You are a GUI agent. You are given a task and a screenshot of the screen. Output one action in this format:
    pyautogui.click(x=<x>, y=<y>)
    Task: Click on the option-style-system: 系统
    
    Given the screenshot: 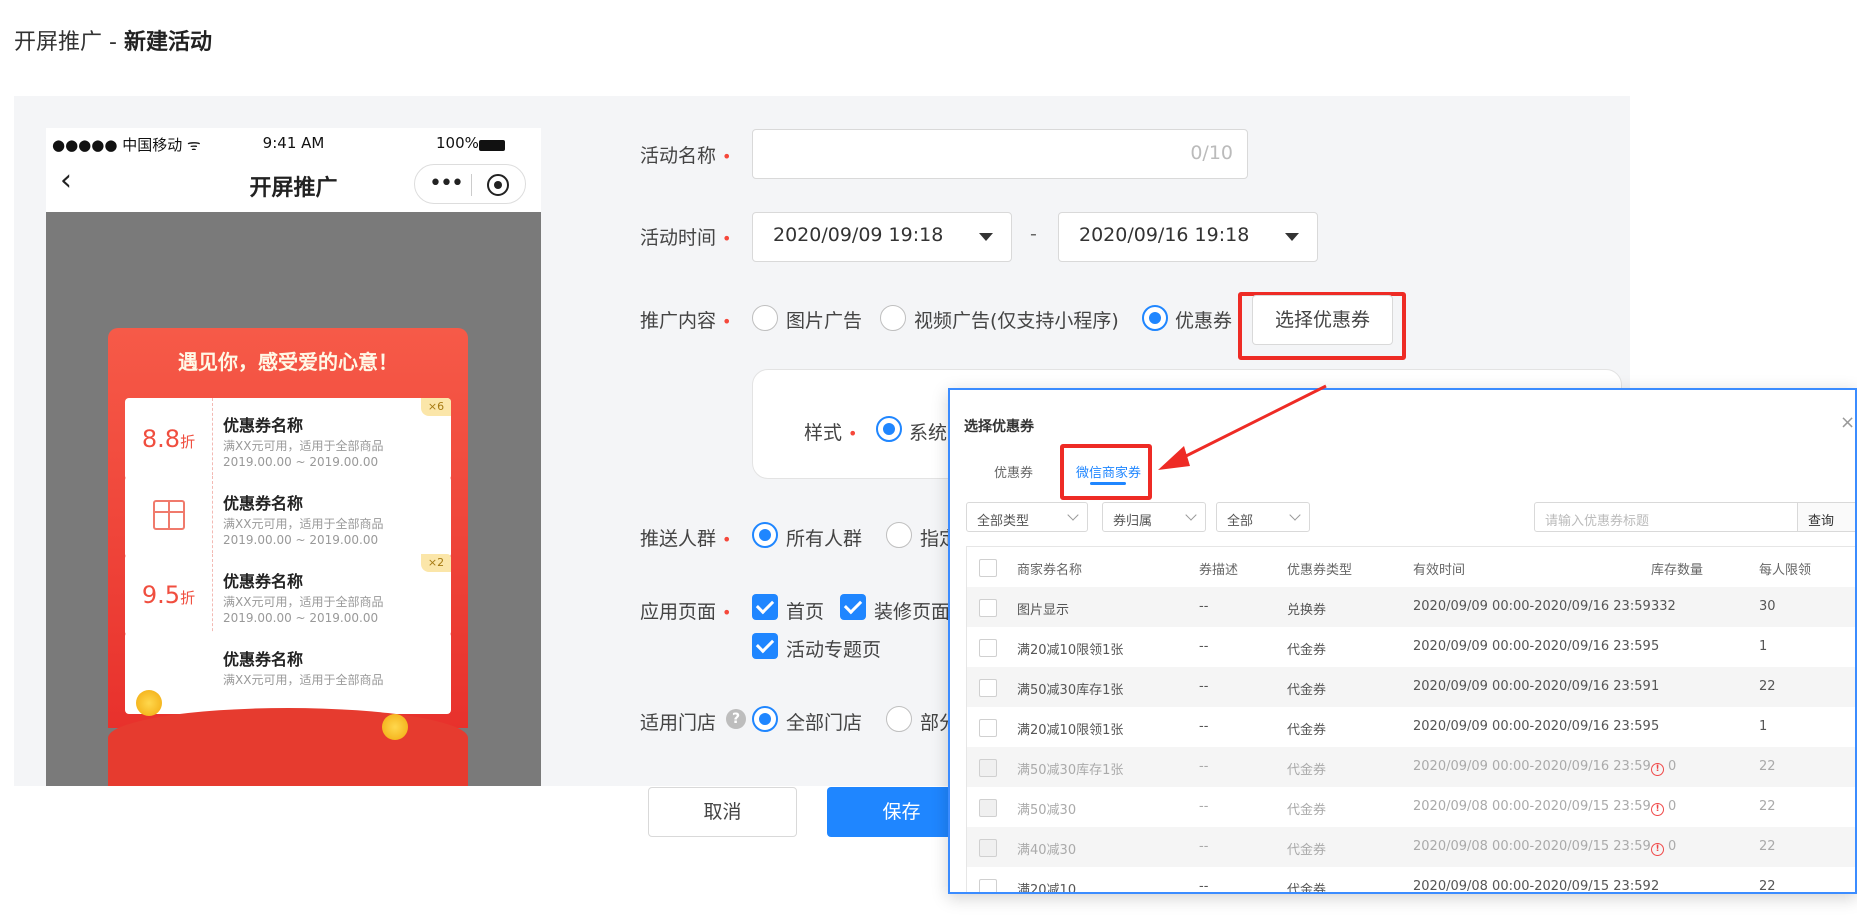 What is the action you would take?
    pyautogui.click(x=928, y=433)
    